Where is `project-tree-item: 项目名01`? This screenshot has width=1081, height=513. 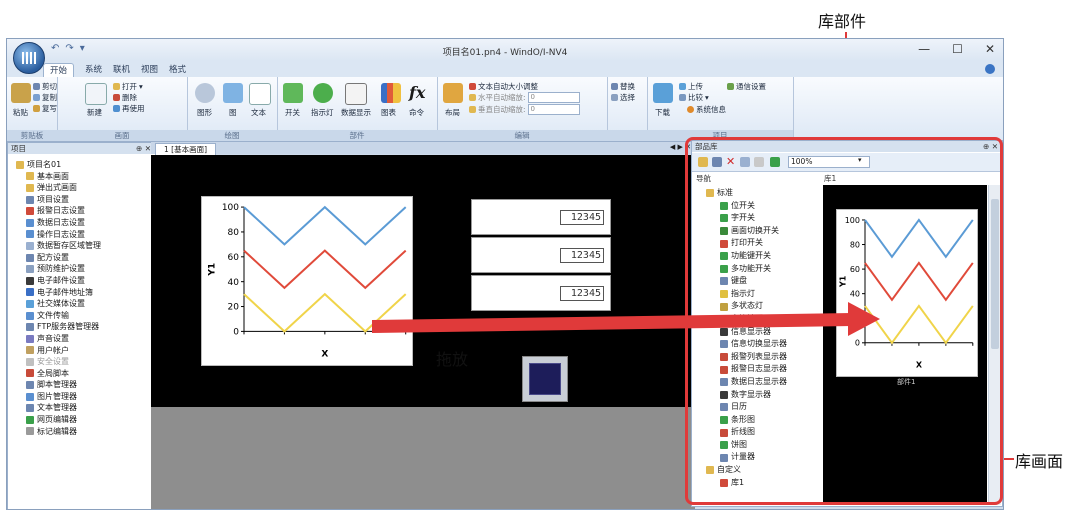 project-tree-item: 项目名01 is located at coordinates (58, 165).